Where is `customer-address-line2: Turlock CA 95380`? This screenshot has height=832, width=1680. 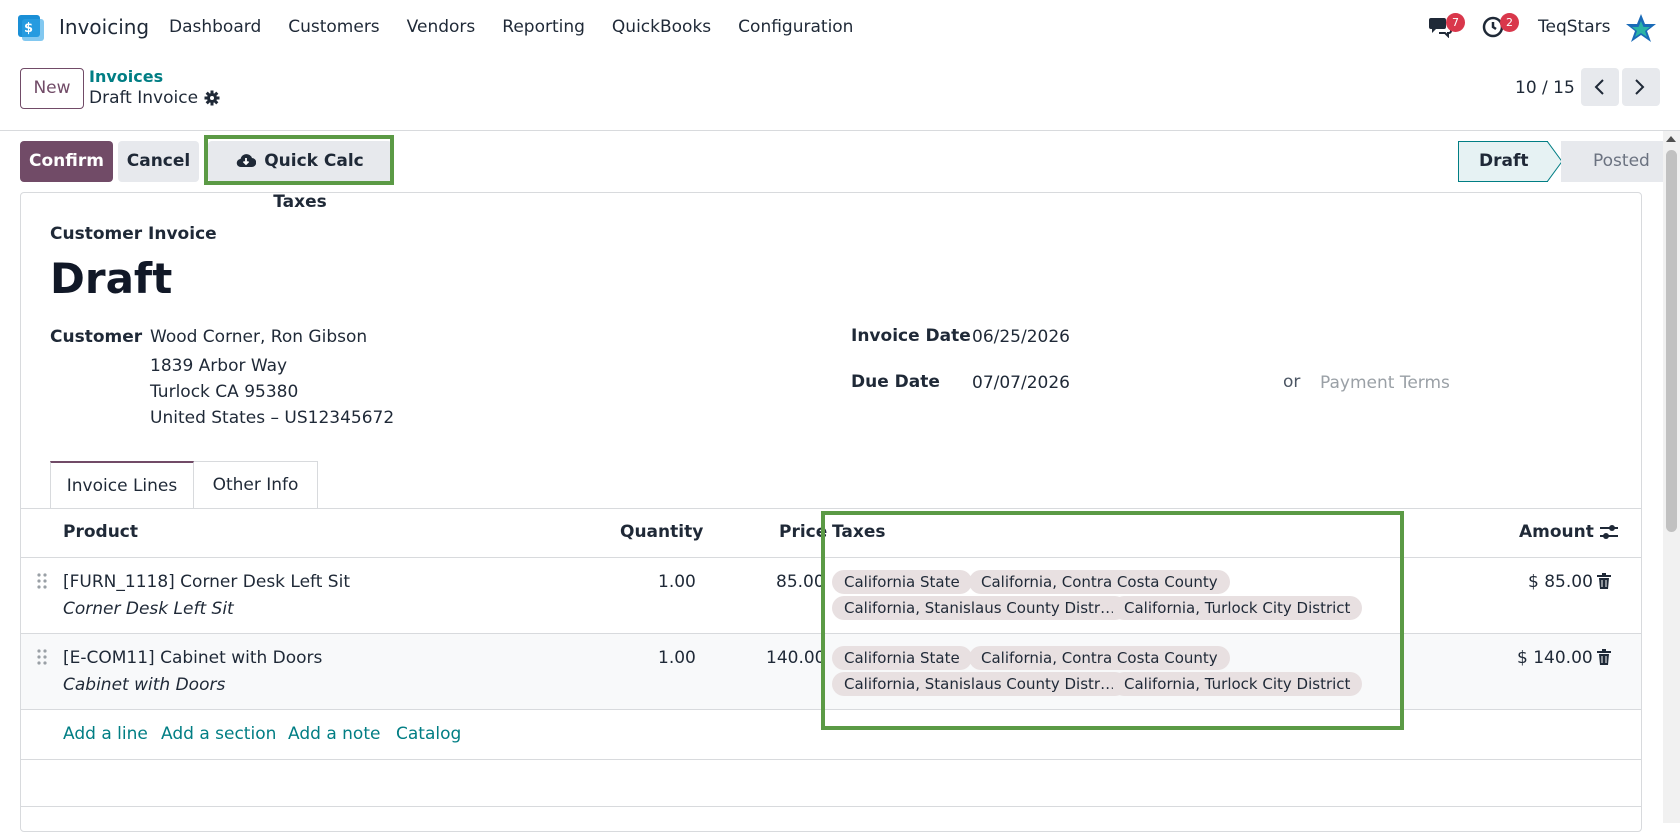 customer-address-line2: Turlock CA 95380 is located at coordinates (224, 392).